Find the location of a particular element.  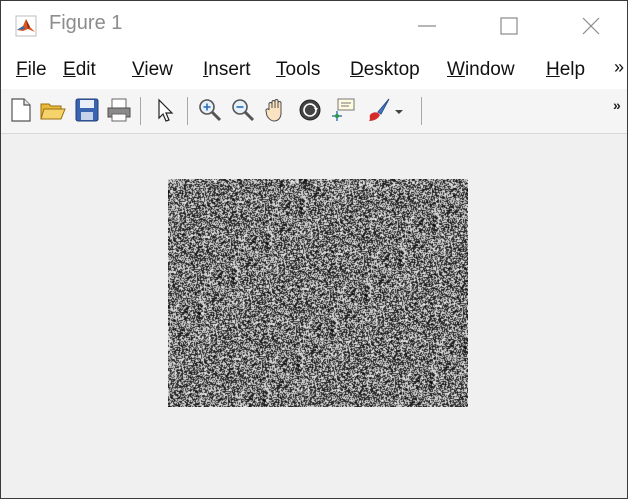

print-icon is located at coordinates (119, 110).